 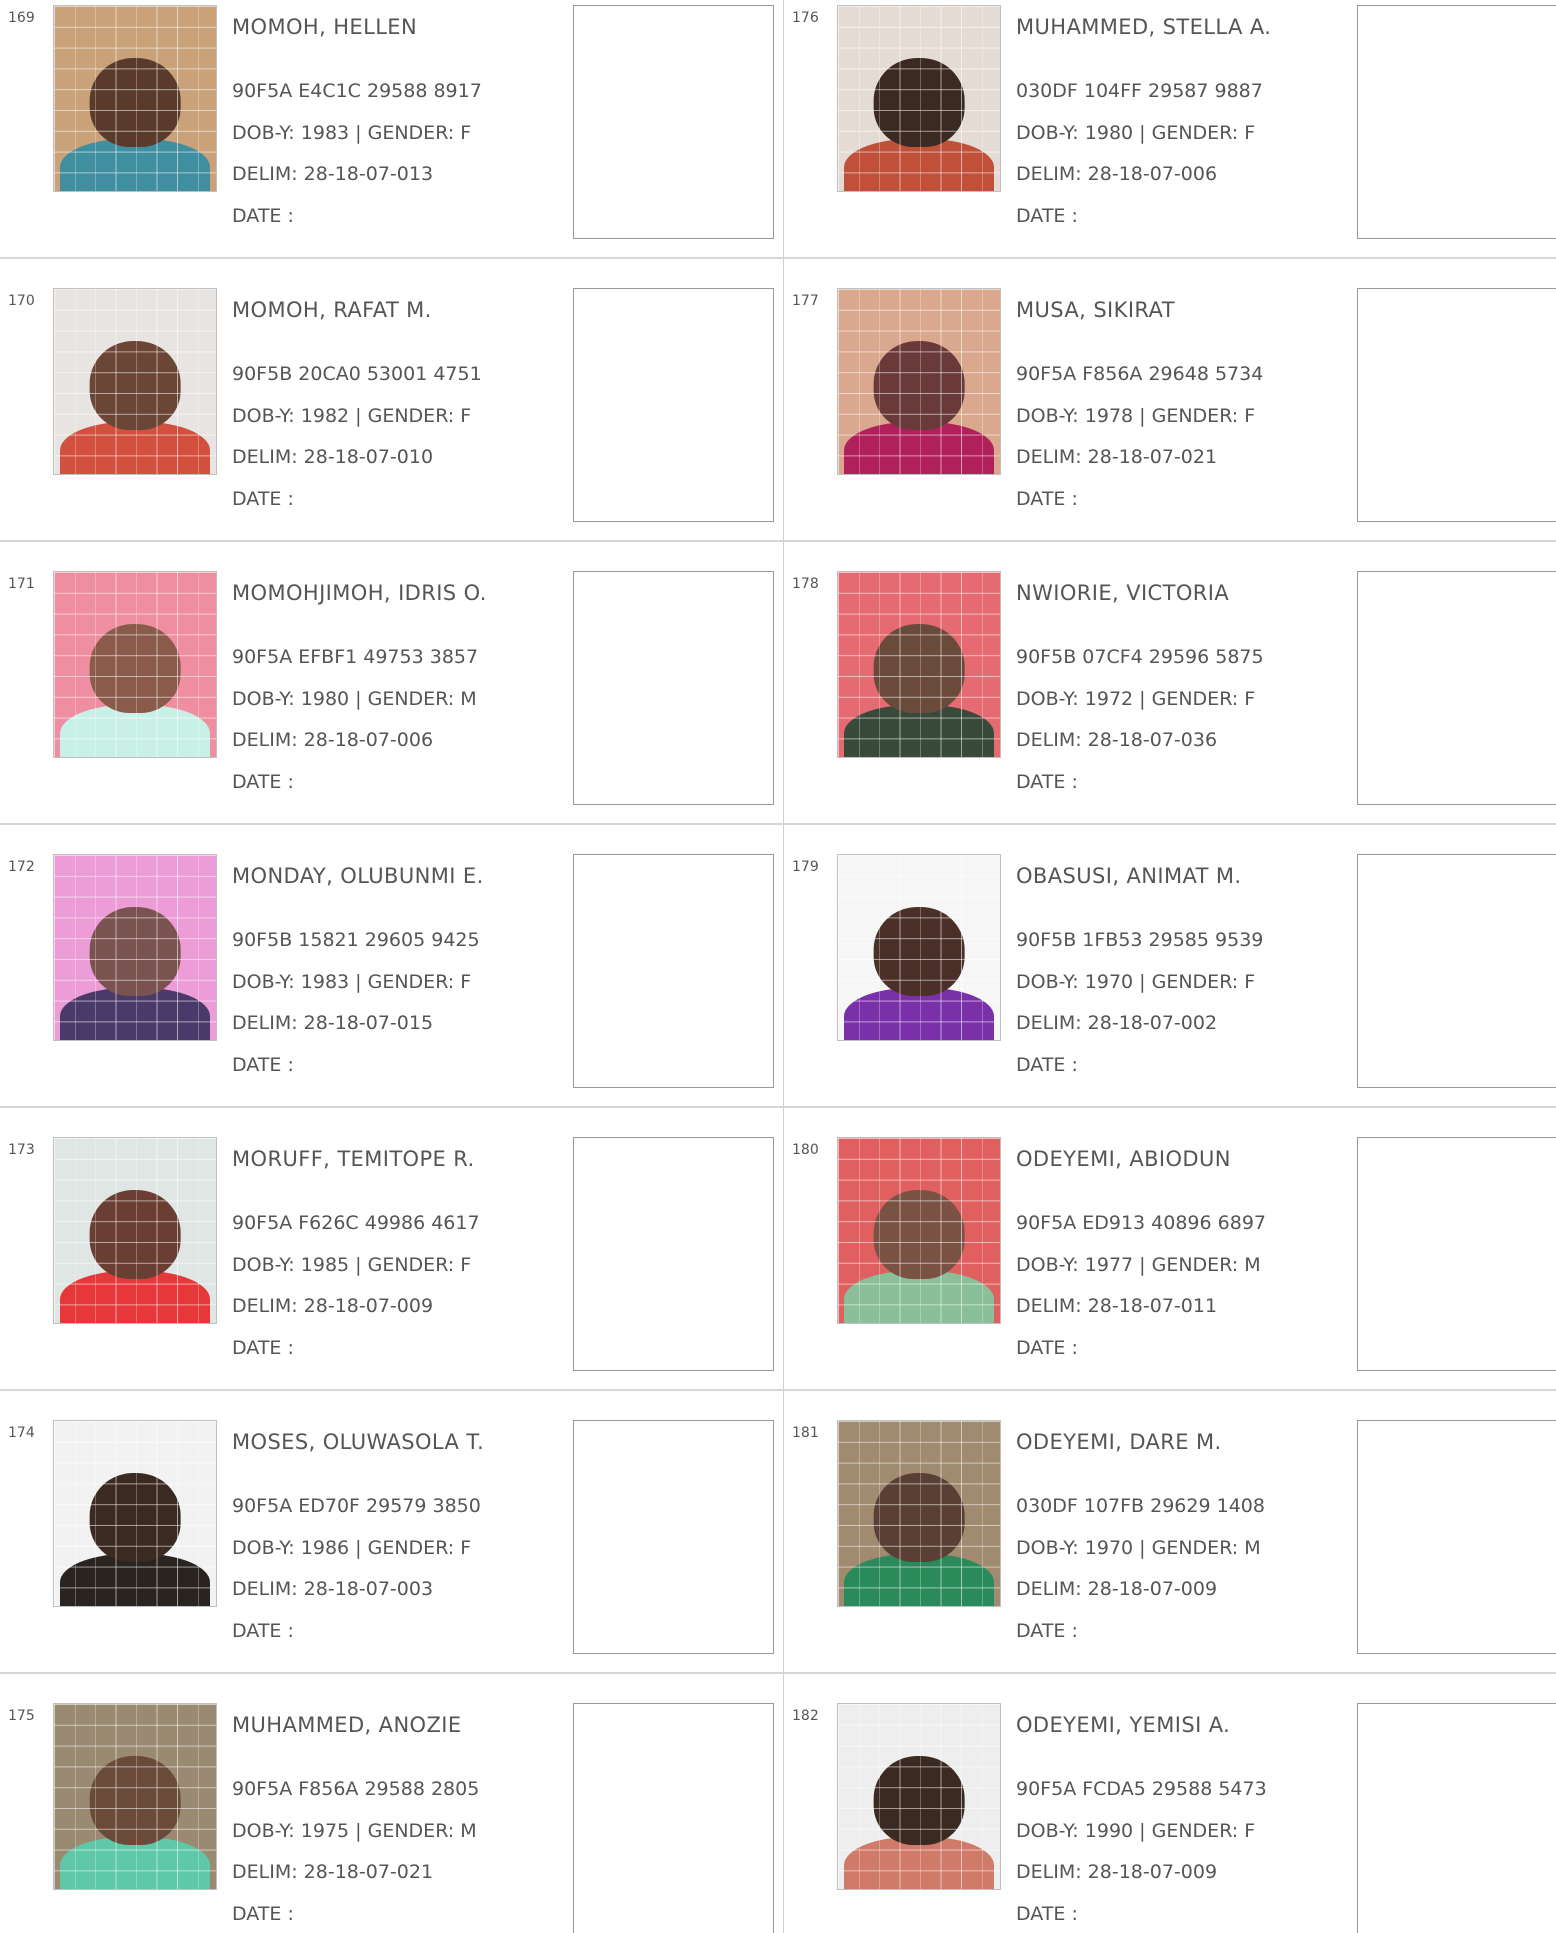 I want to click on serial-number: 180, so click(x=805, y=1150).